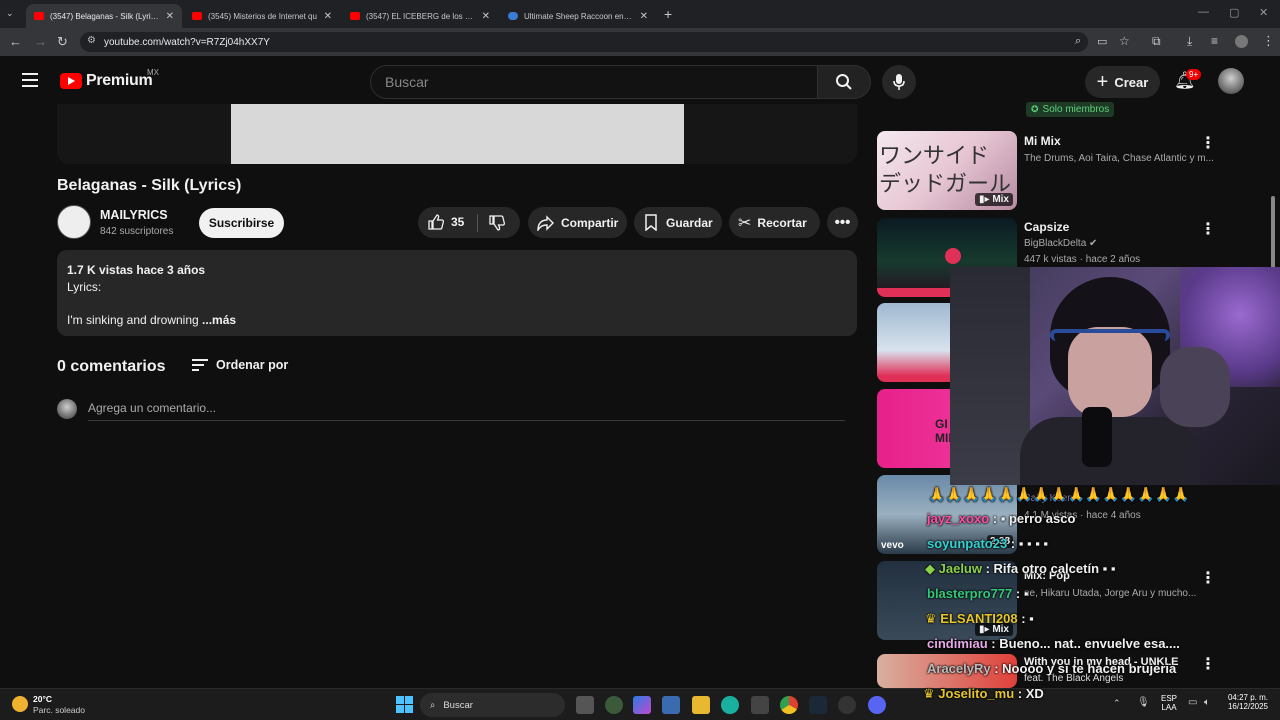 The image size is (1280, 720). What do you see at coordinates (1263, 12) in the screenshot?
I see `close-window-icon: ✕` at bounding box center [1263, 12].